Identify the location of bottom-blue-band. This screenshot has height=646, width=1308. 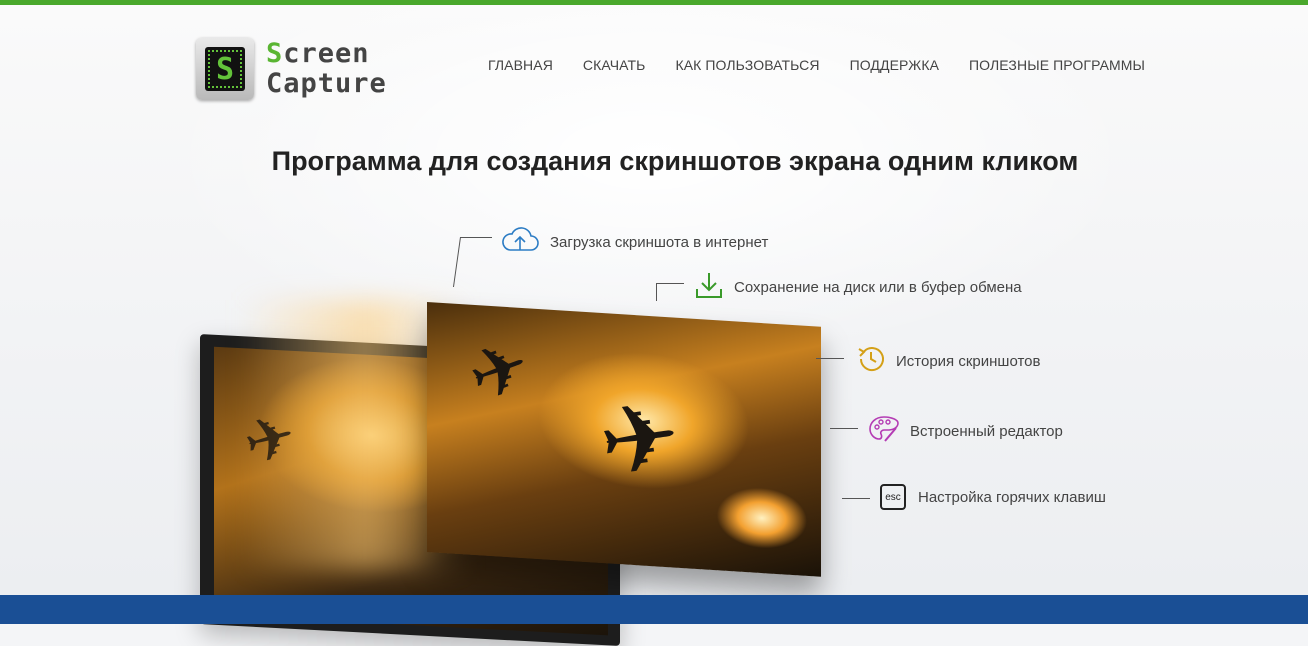
(654, 609).